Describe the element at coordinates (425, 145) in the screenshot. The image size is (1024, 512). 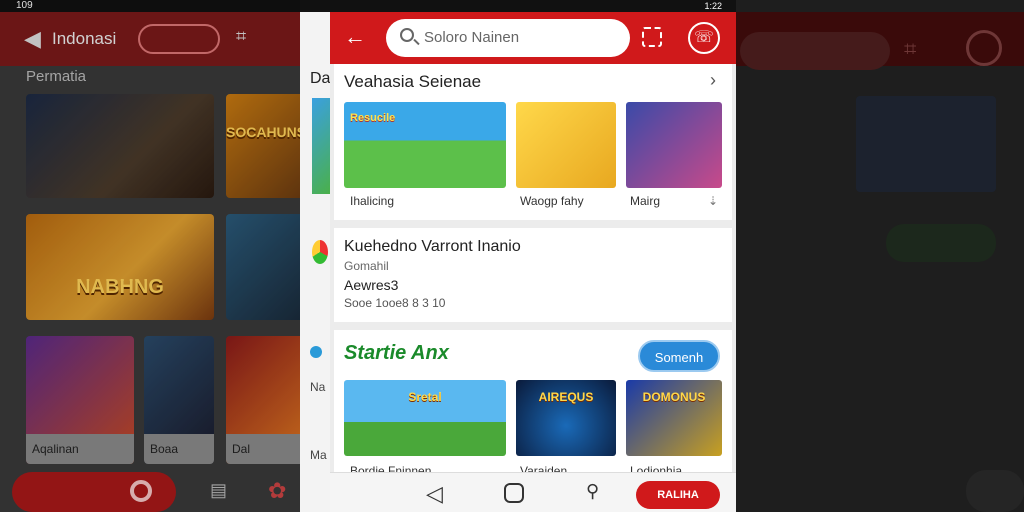
I see `game-thumbnail: Resucile` at that location.